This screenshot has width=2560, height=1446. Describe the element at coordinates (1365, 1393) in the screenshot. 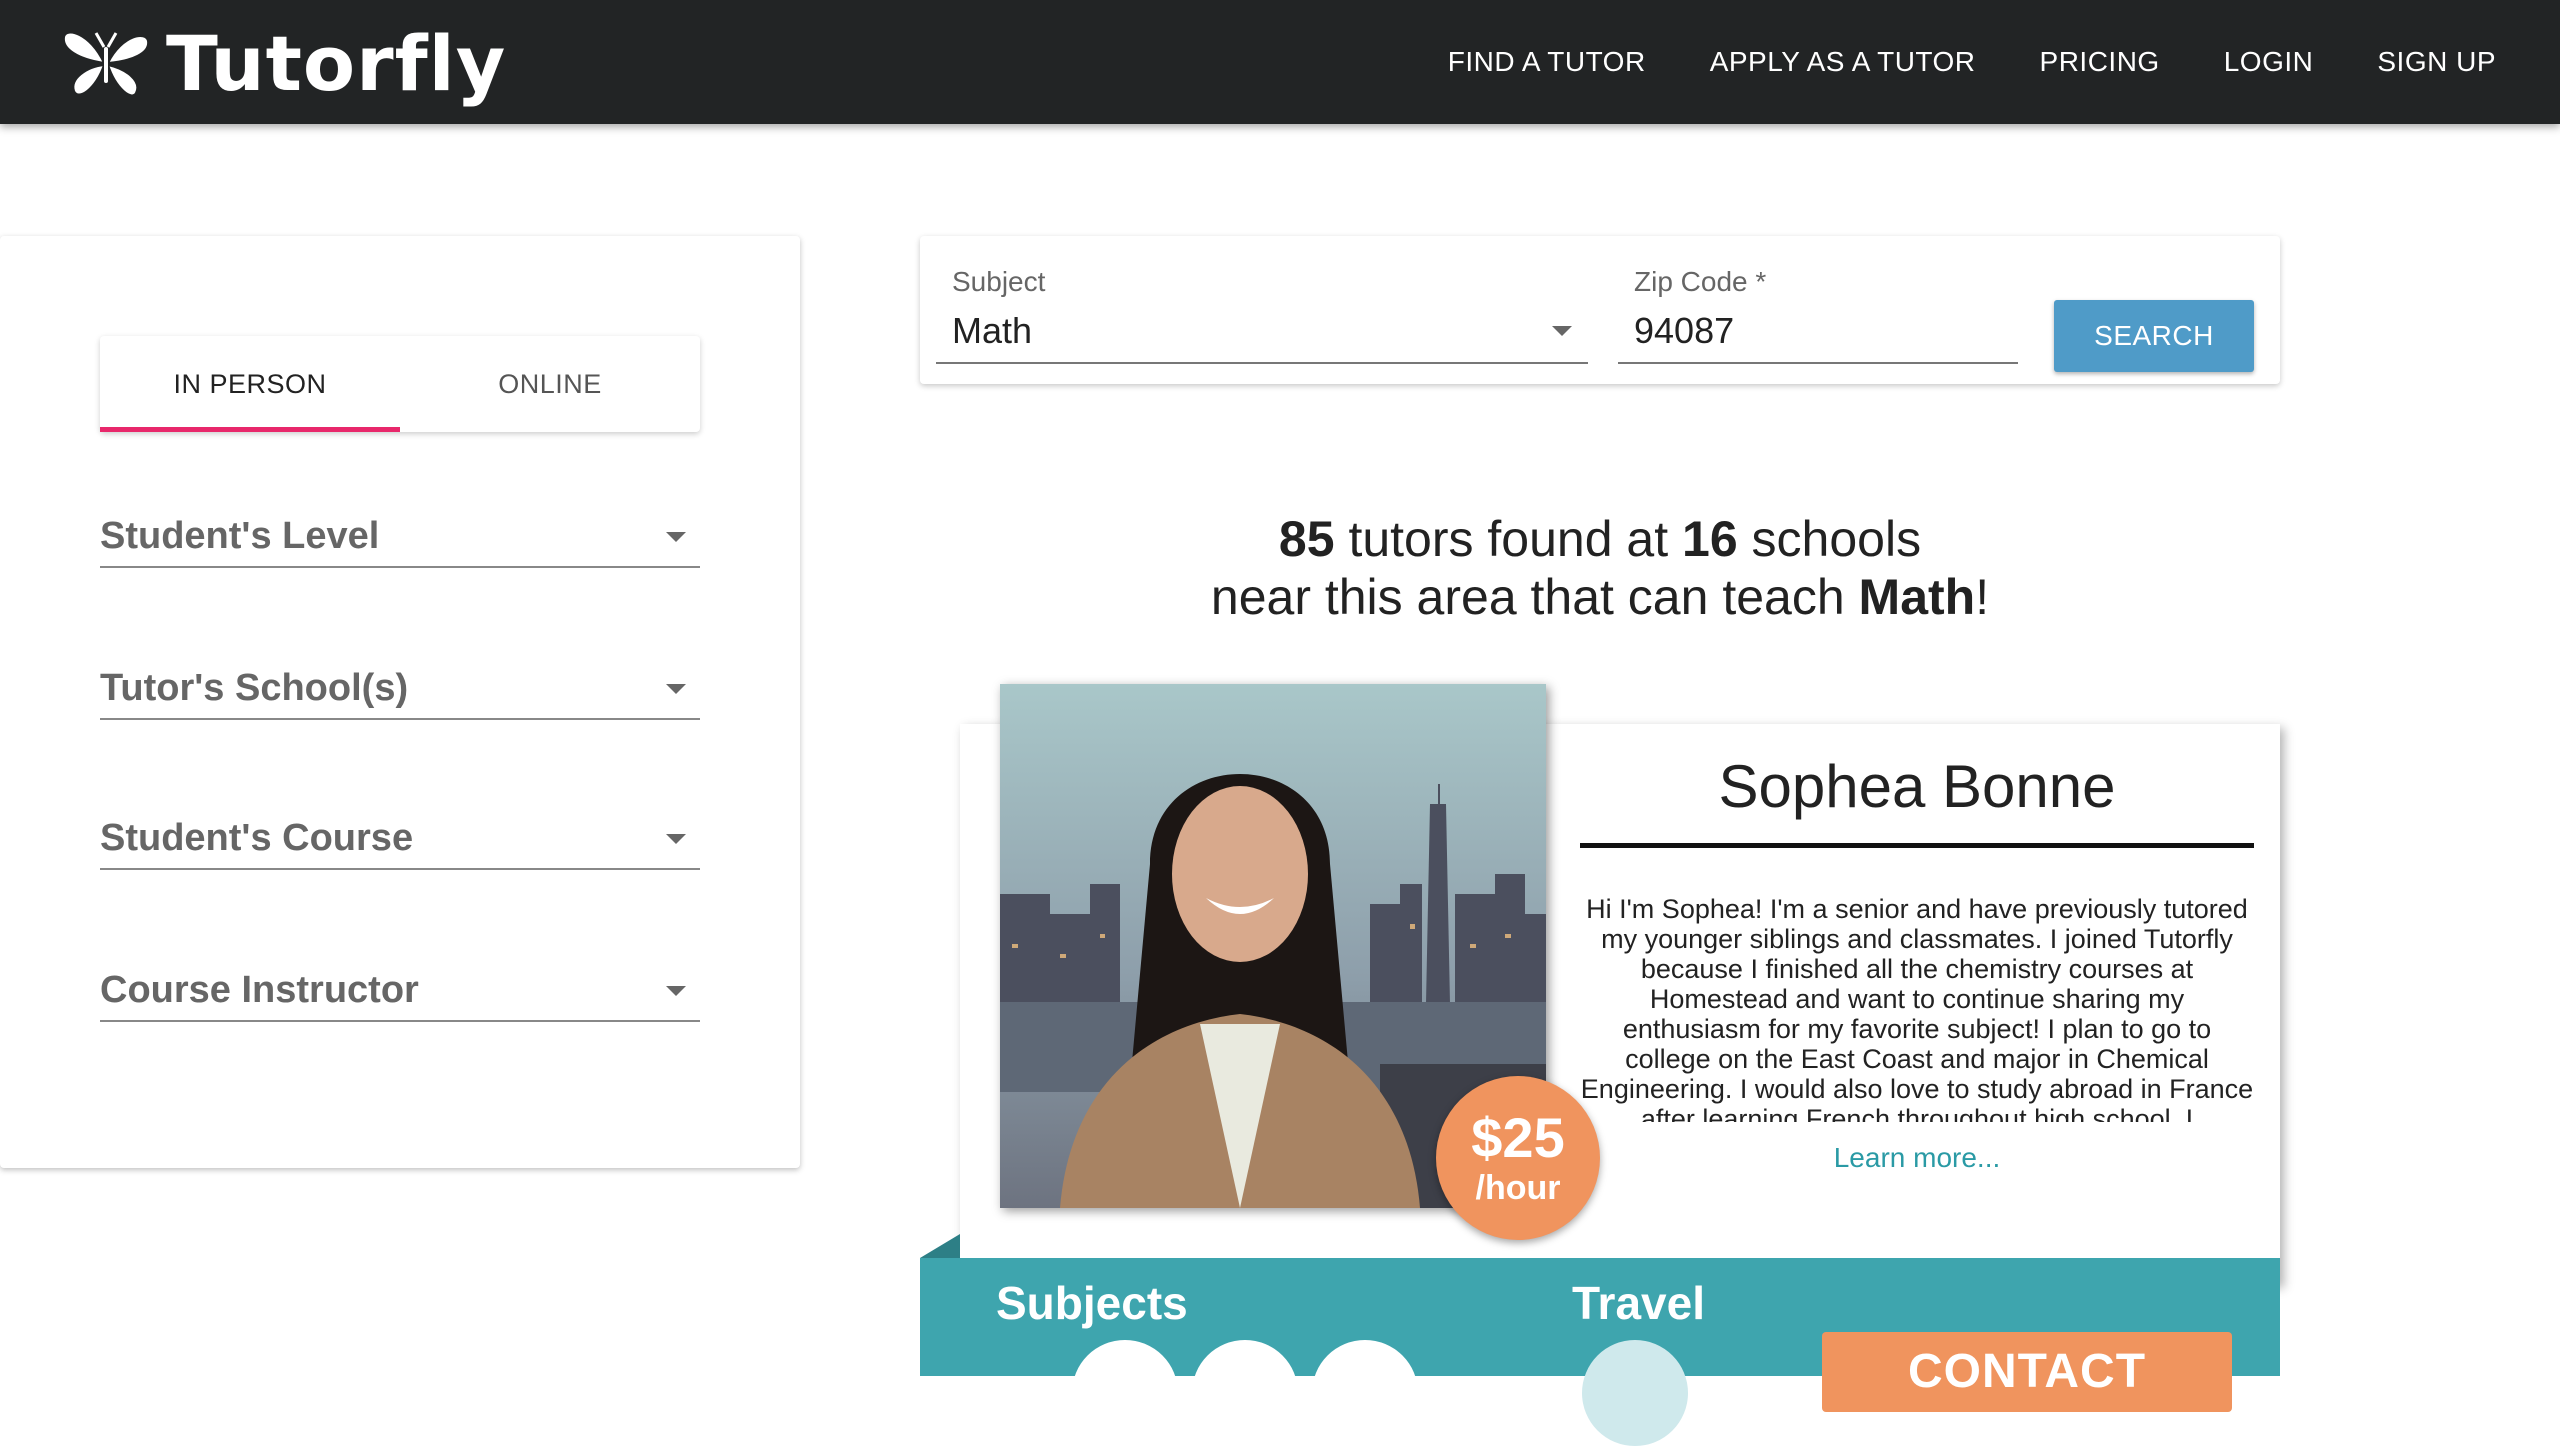

I see `subject-calculator-icon` at that location.